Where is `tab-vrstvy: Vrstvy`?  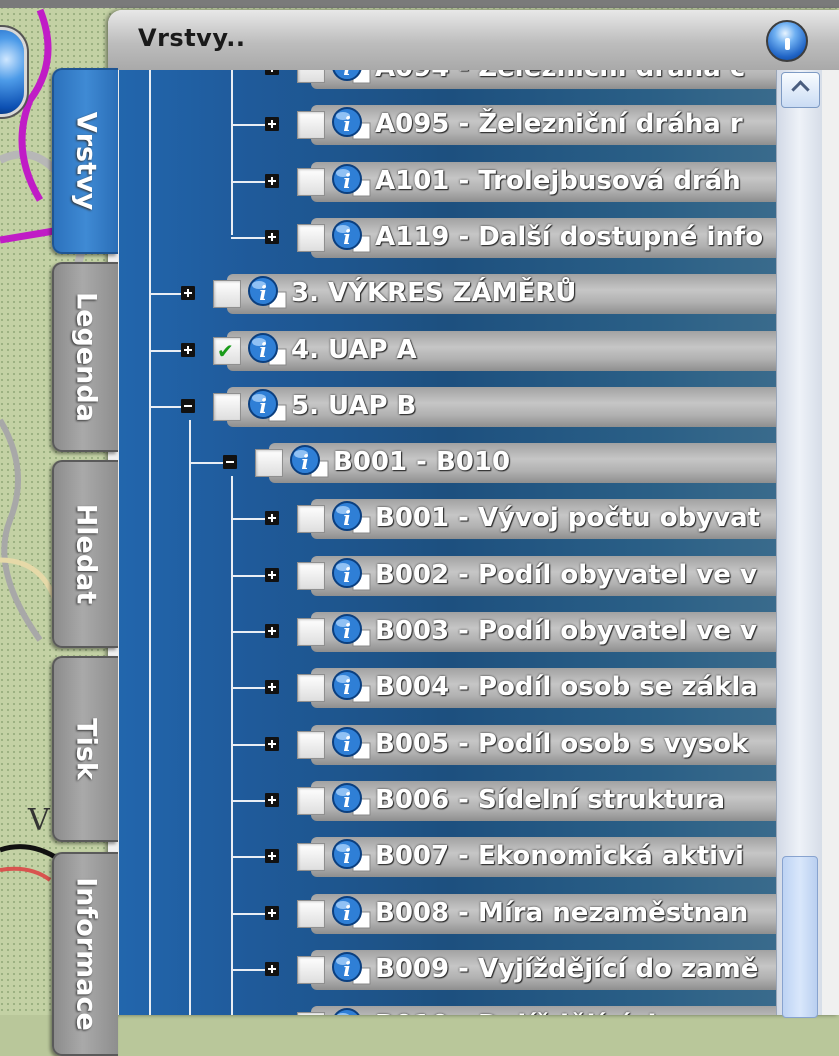 tab-vrstvy: Vrstvy is located at coordinates (85, 161).